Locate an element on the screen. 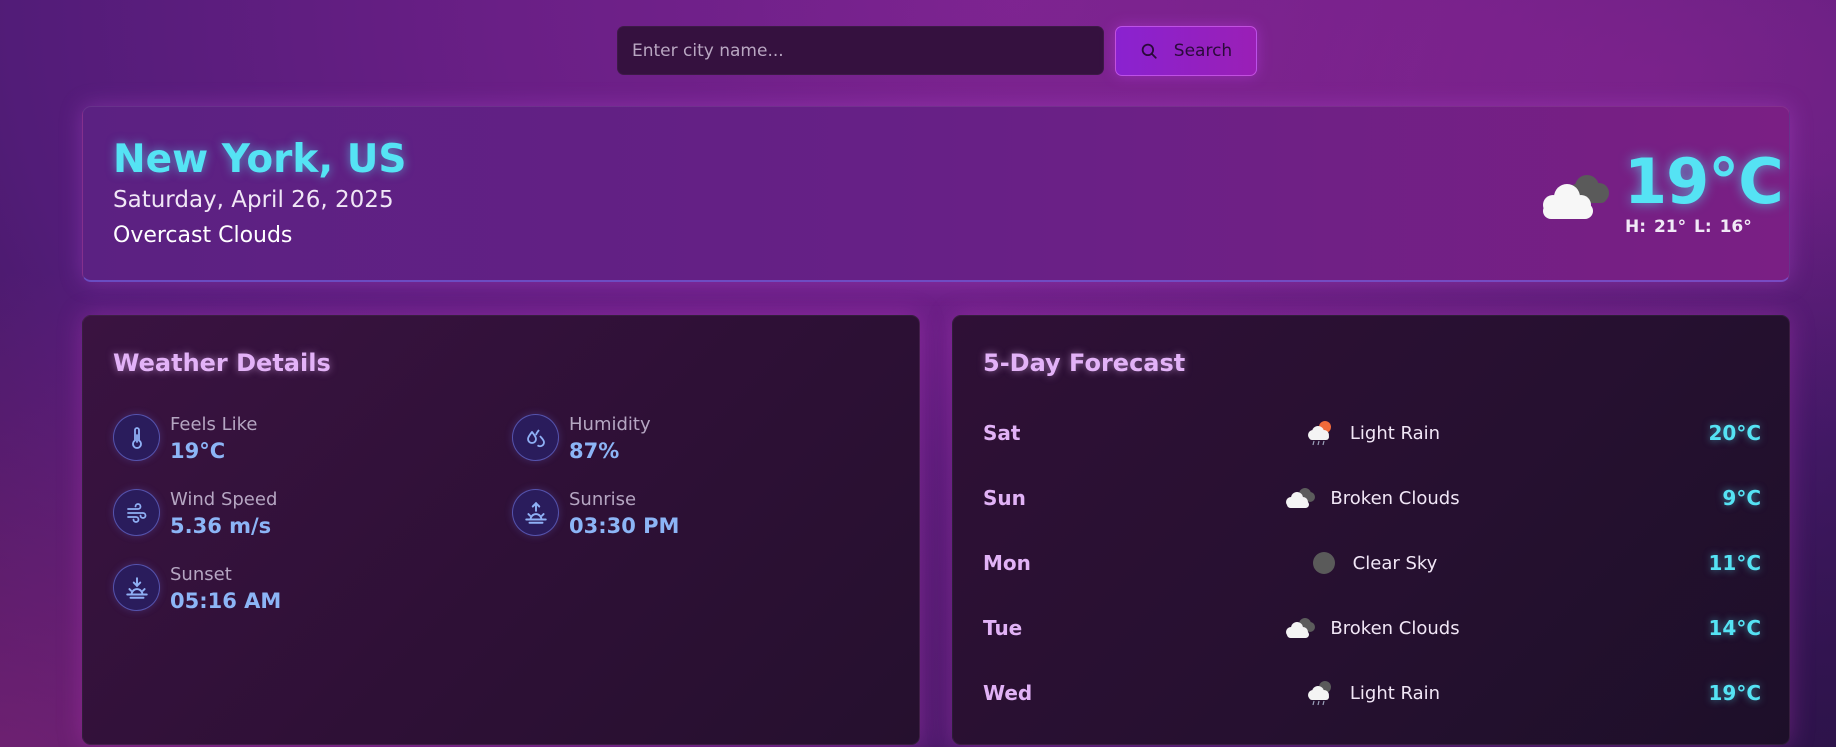  current-condition: Overcast Clouds is located at coordinates (203, 235).